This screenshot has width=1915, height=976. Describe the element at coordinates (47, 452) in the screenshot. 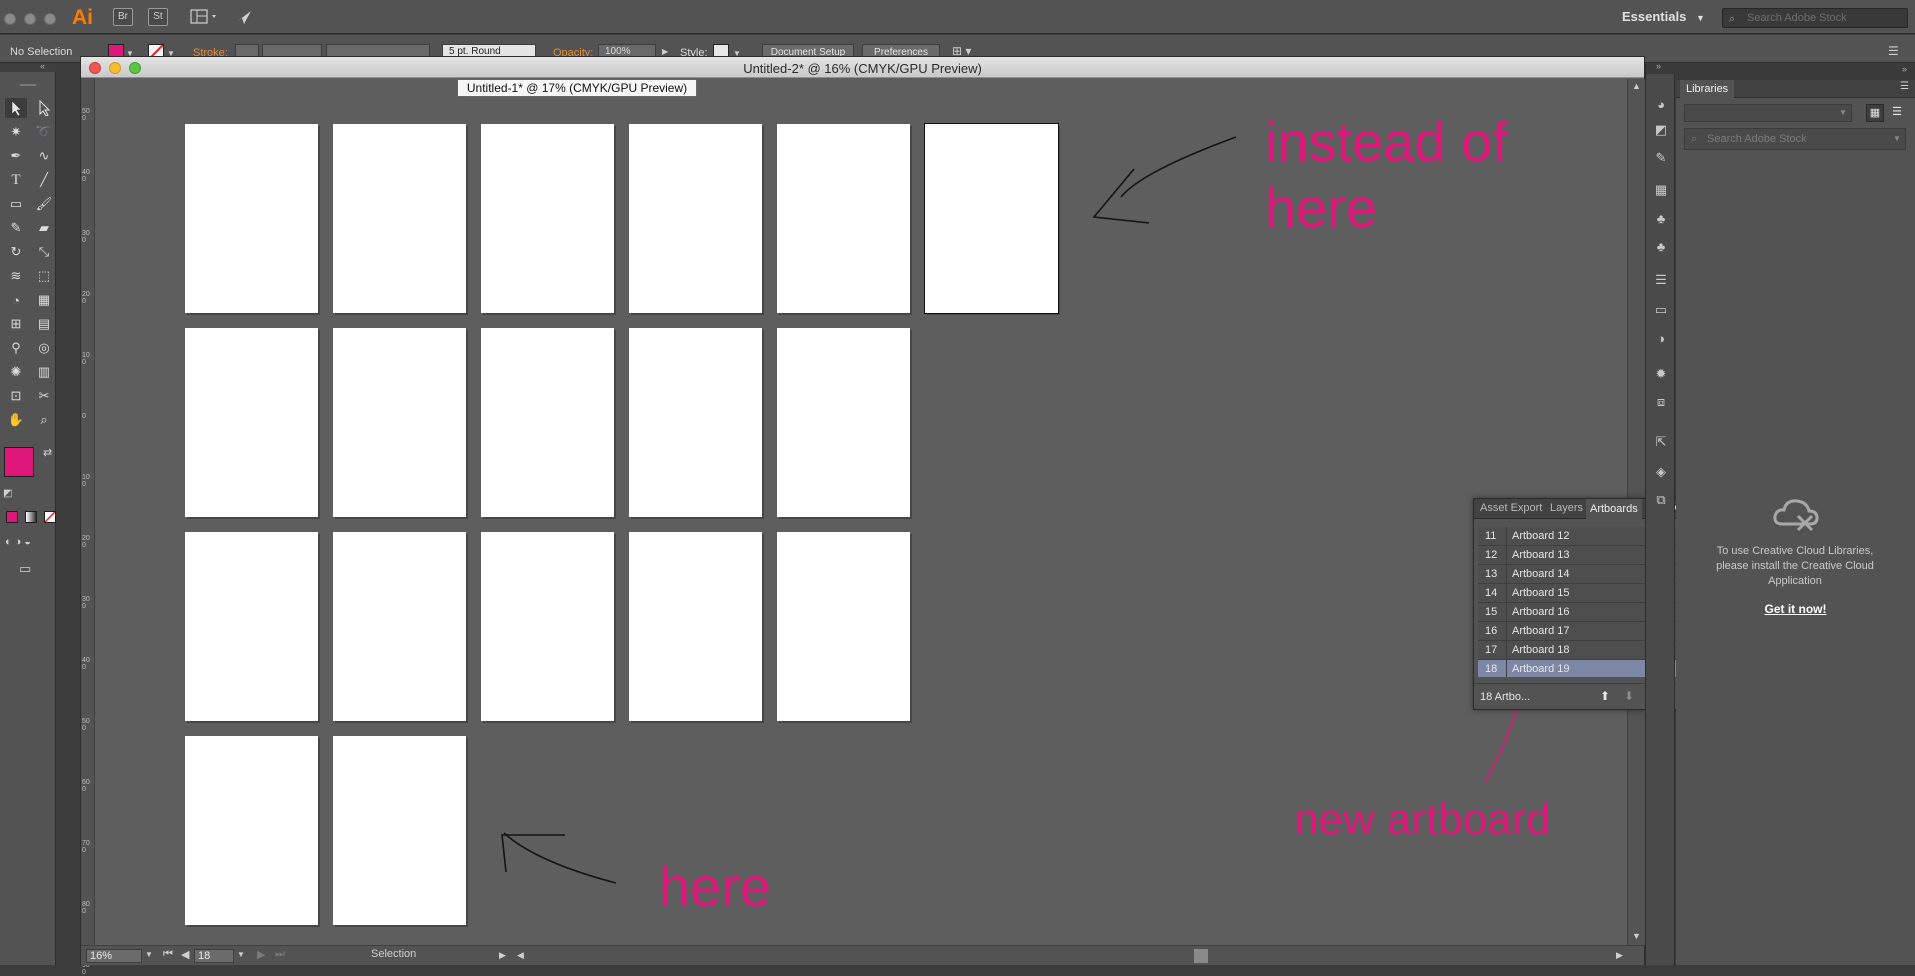

I see `swap-colors-icon: ⇄` at that location.